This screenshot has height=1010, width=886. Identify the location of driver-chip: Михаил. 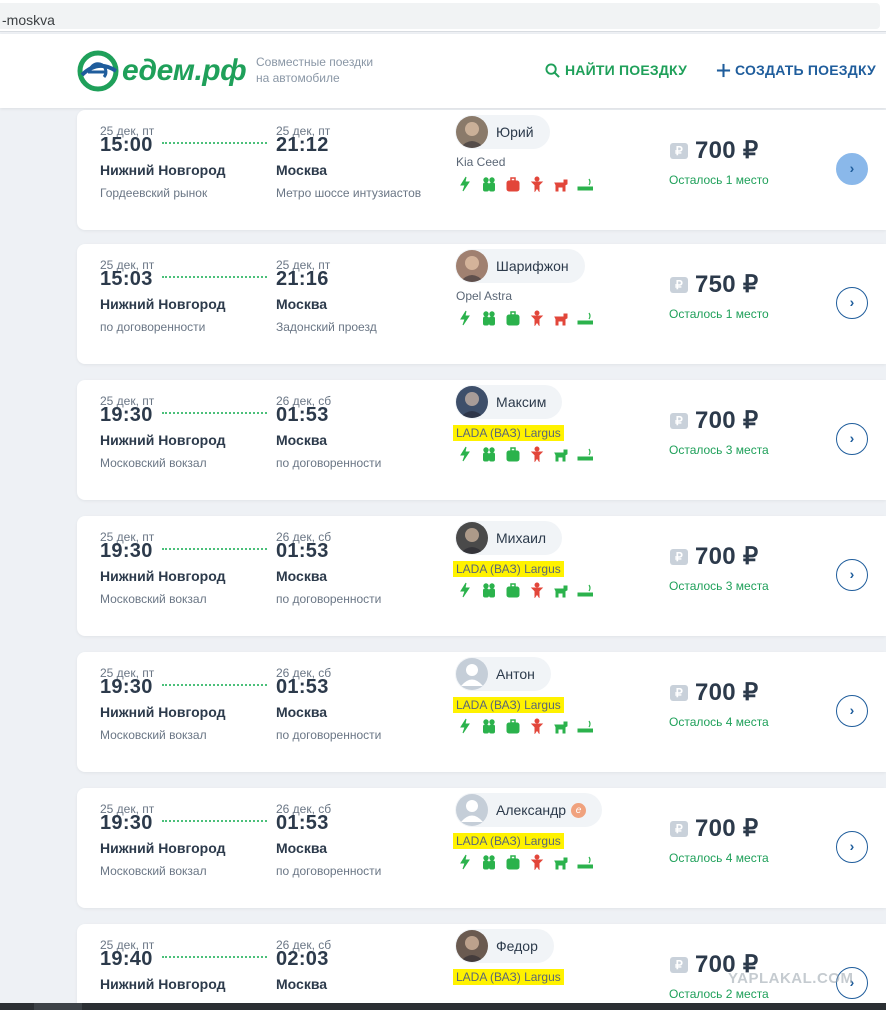
(509, 538).